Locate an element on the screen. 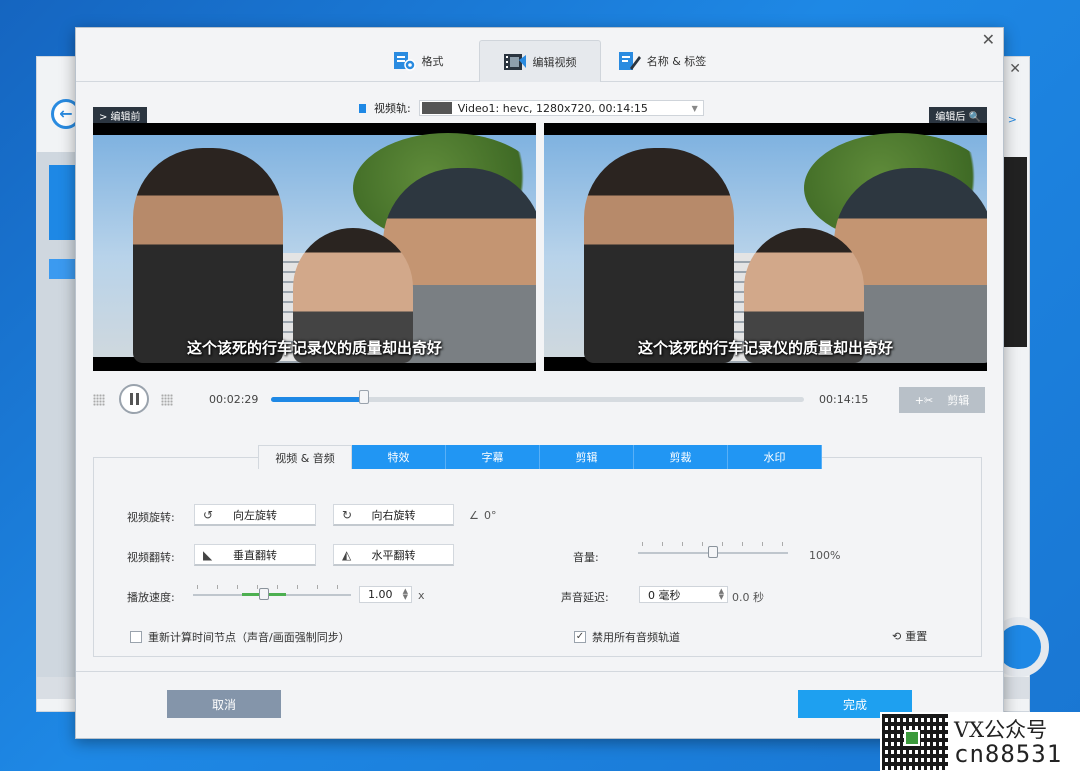 Image resolution: width=1080 pixels, height=771 pixels. video-track-icon is located at coordinates (362, 108).